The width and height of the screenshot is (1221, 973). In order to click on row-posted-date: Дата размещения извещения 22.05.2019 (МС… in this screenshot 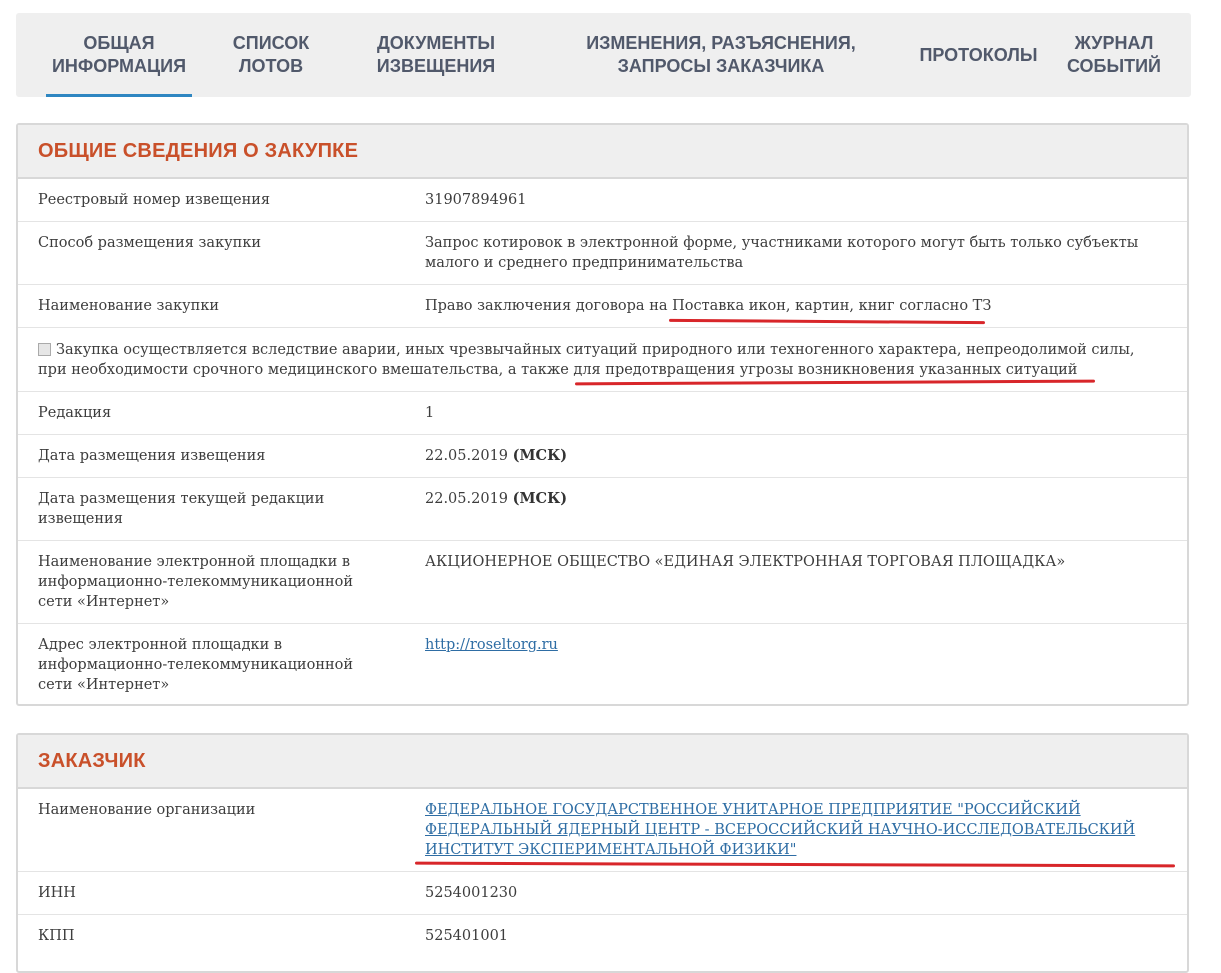, I will do `click(602, 456)`.